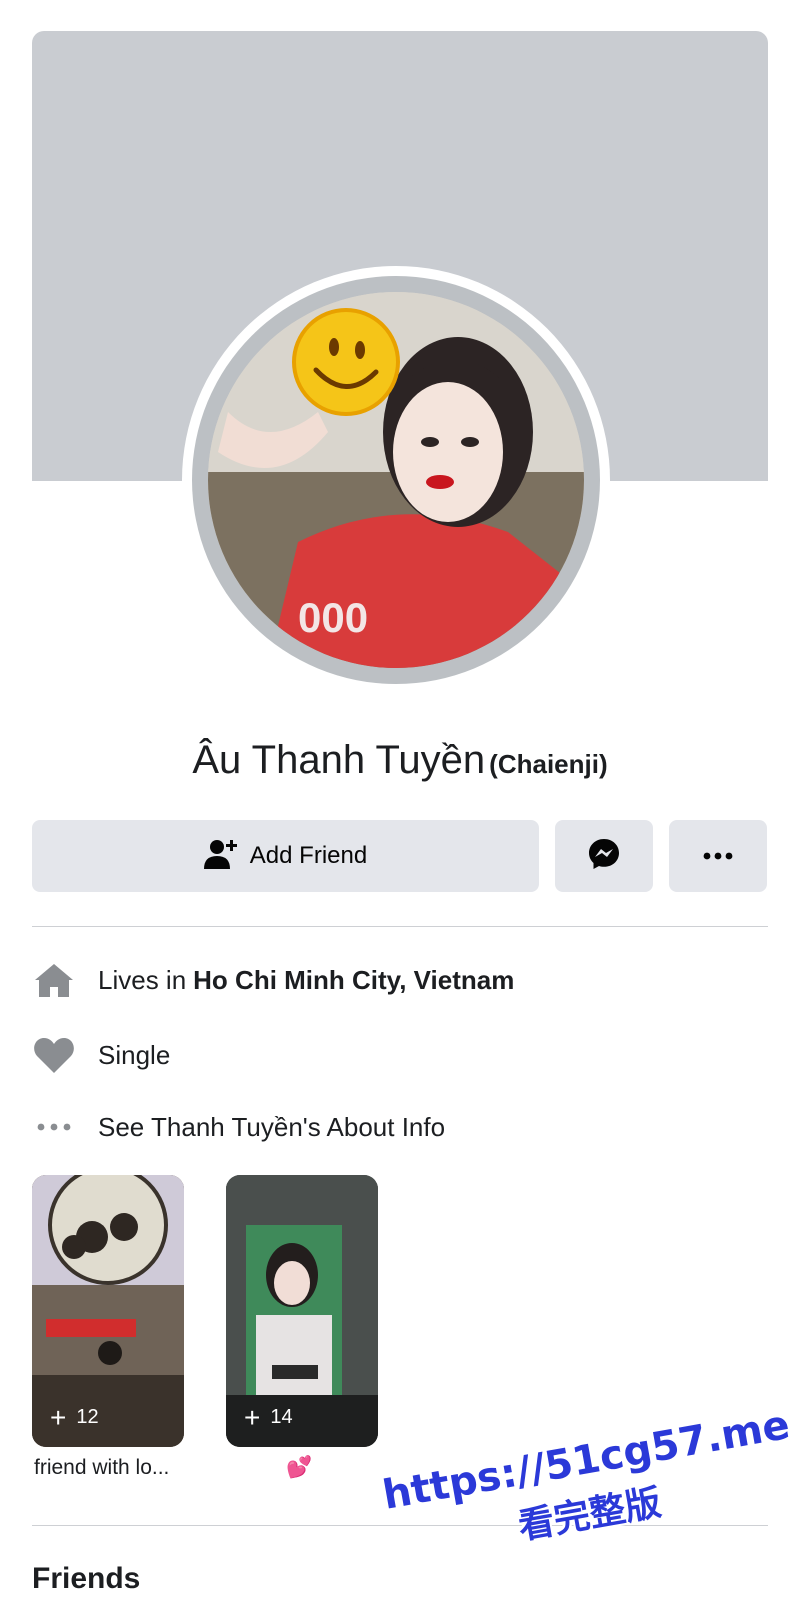 The image size is (800, 1600). Describe the element at coordinates (54, 980) in the screenshot. I see `home-icon` at that location.